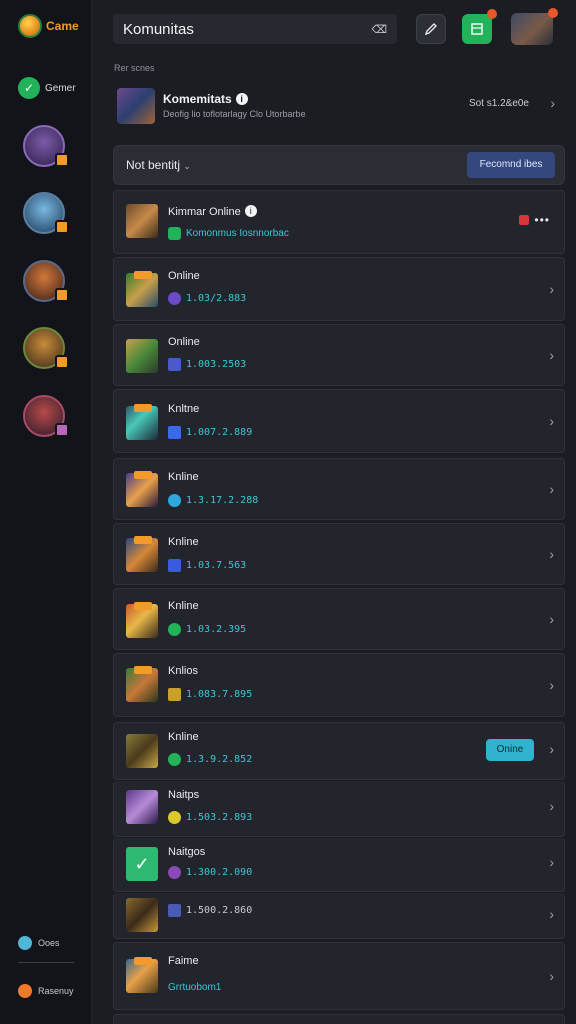 The image size is (576, 1024). What do you see at coordinates (48, 26) in the screenshot?
I see `brand: Came` at bounding box center [48, 26].